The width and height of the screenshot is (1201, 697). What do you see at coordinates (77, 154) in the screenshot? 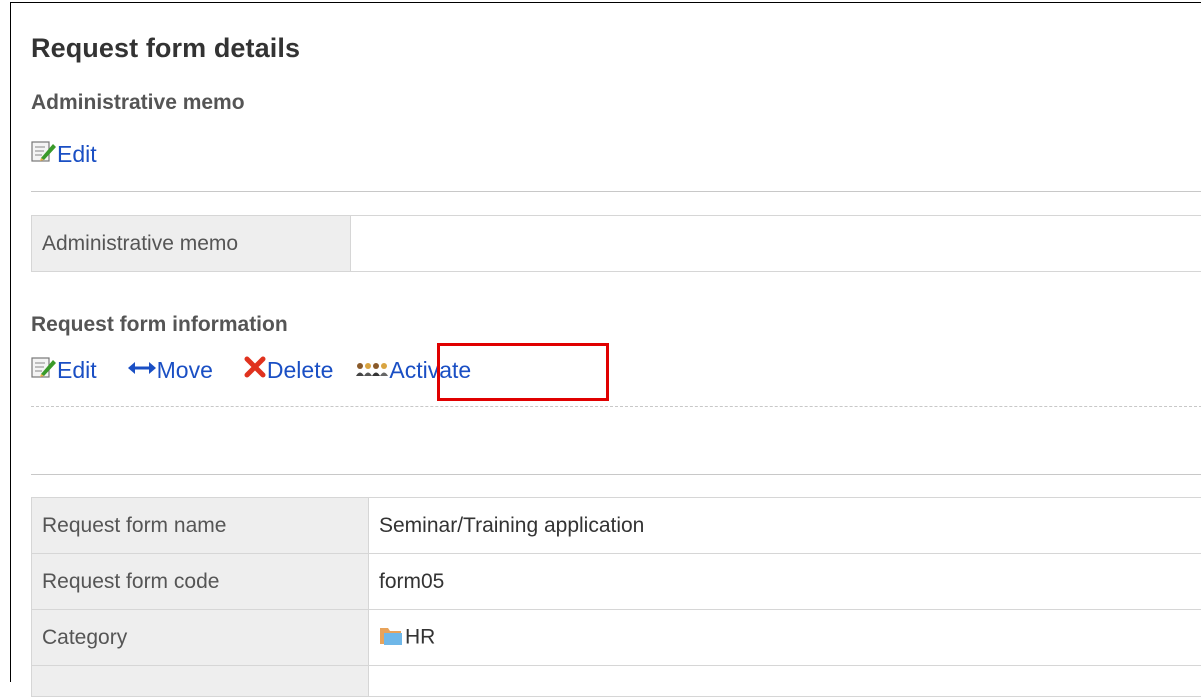
I see `admin-memo-edit-label: Edit` at bounding box center [77, 154].